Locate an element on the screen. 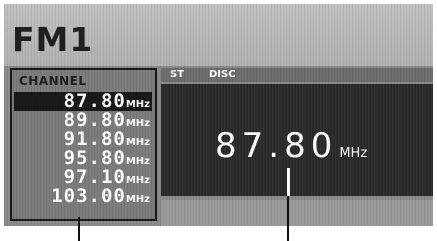 This screenshot has height=241, width=437. tuning-cursor is located at coordinates (288, 182).